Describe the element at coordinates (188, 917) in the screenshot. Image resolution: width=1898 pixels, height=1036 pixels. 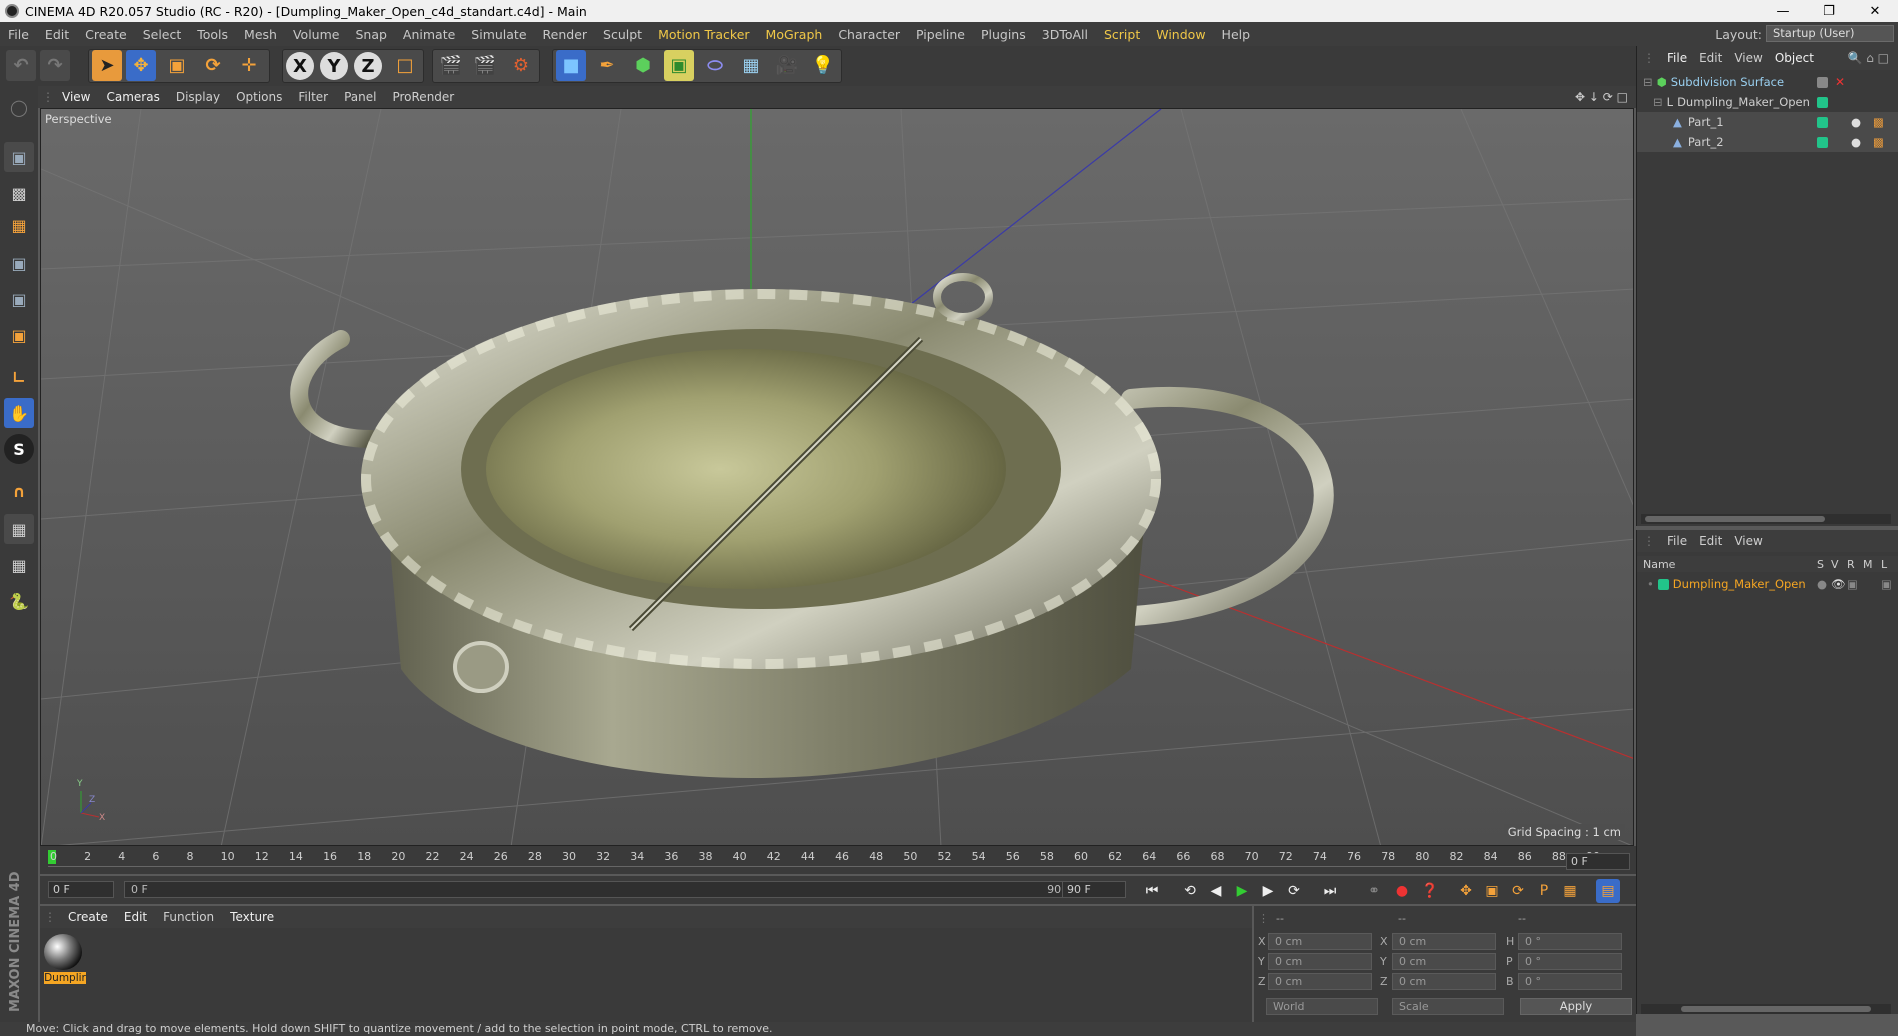
I see `material-menu-function: Function` at that location.